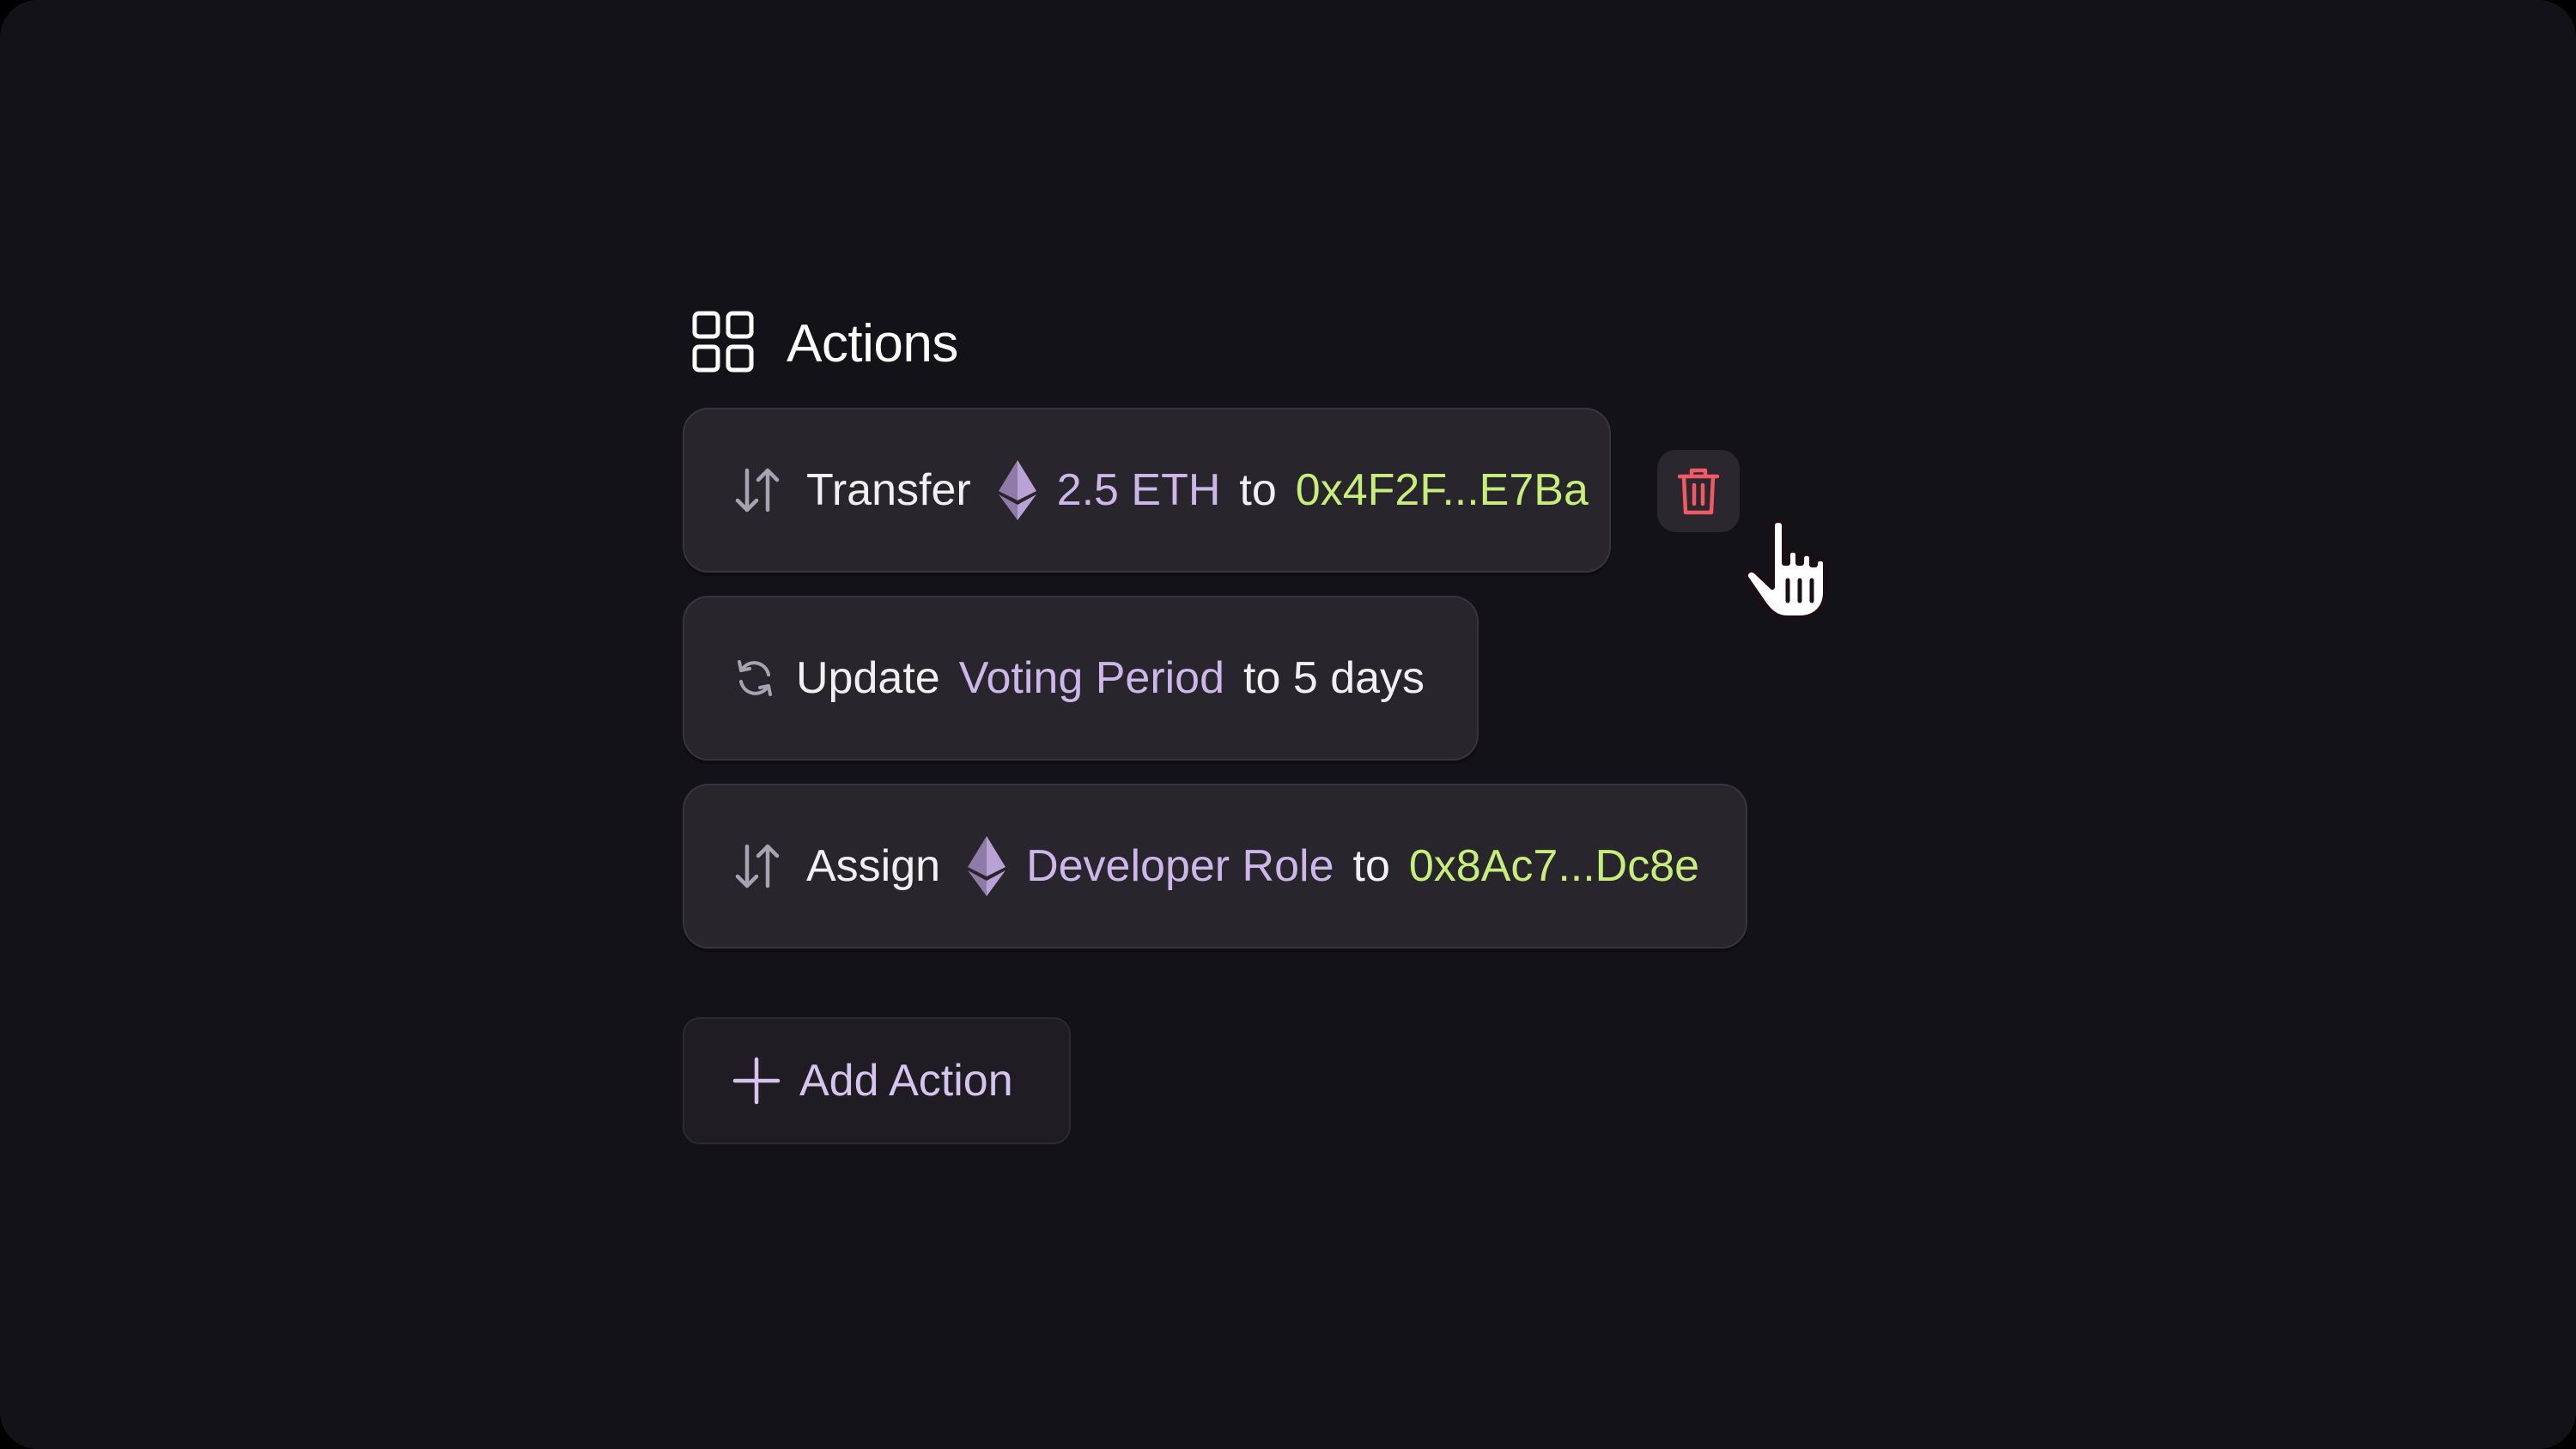  What do you see at coordinates (1091, 678) in the screenshot?
I see `setting-name: Voting Period` at bounding box center [1091, 678].